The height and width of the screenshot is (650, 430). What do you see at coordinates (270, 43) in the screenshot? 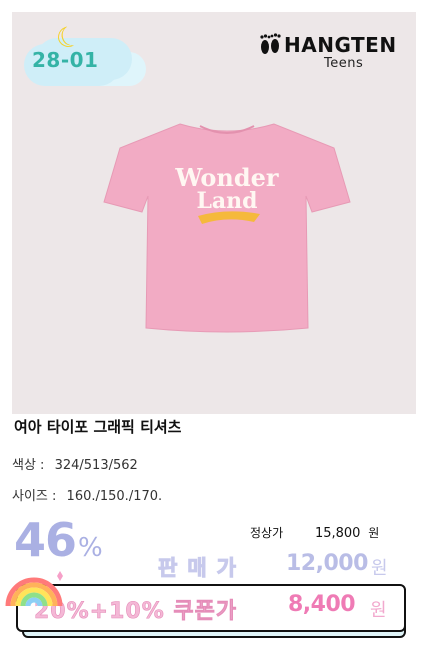
I see `footprint-icon` at bounding box center [270, 43].